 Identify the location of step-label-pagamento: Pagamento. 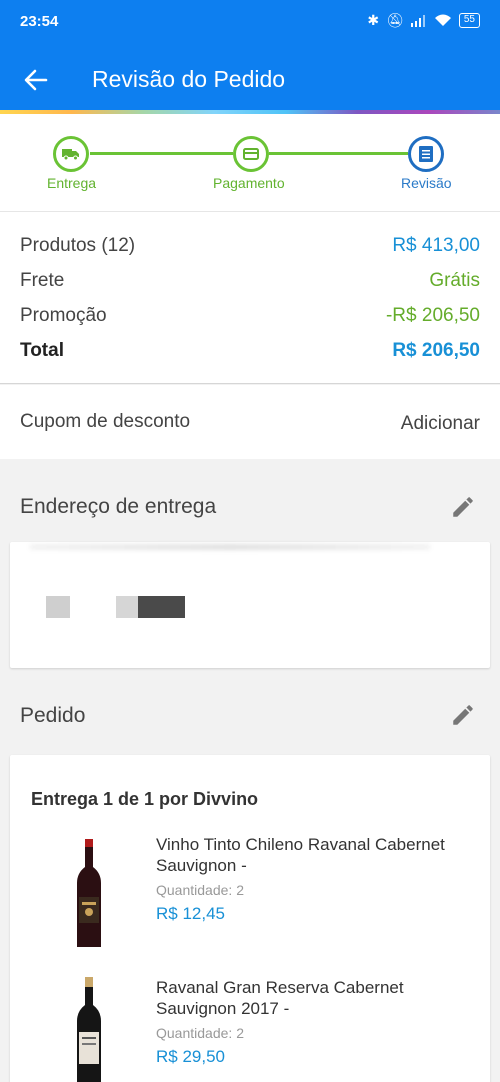
(249, 183).